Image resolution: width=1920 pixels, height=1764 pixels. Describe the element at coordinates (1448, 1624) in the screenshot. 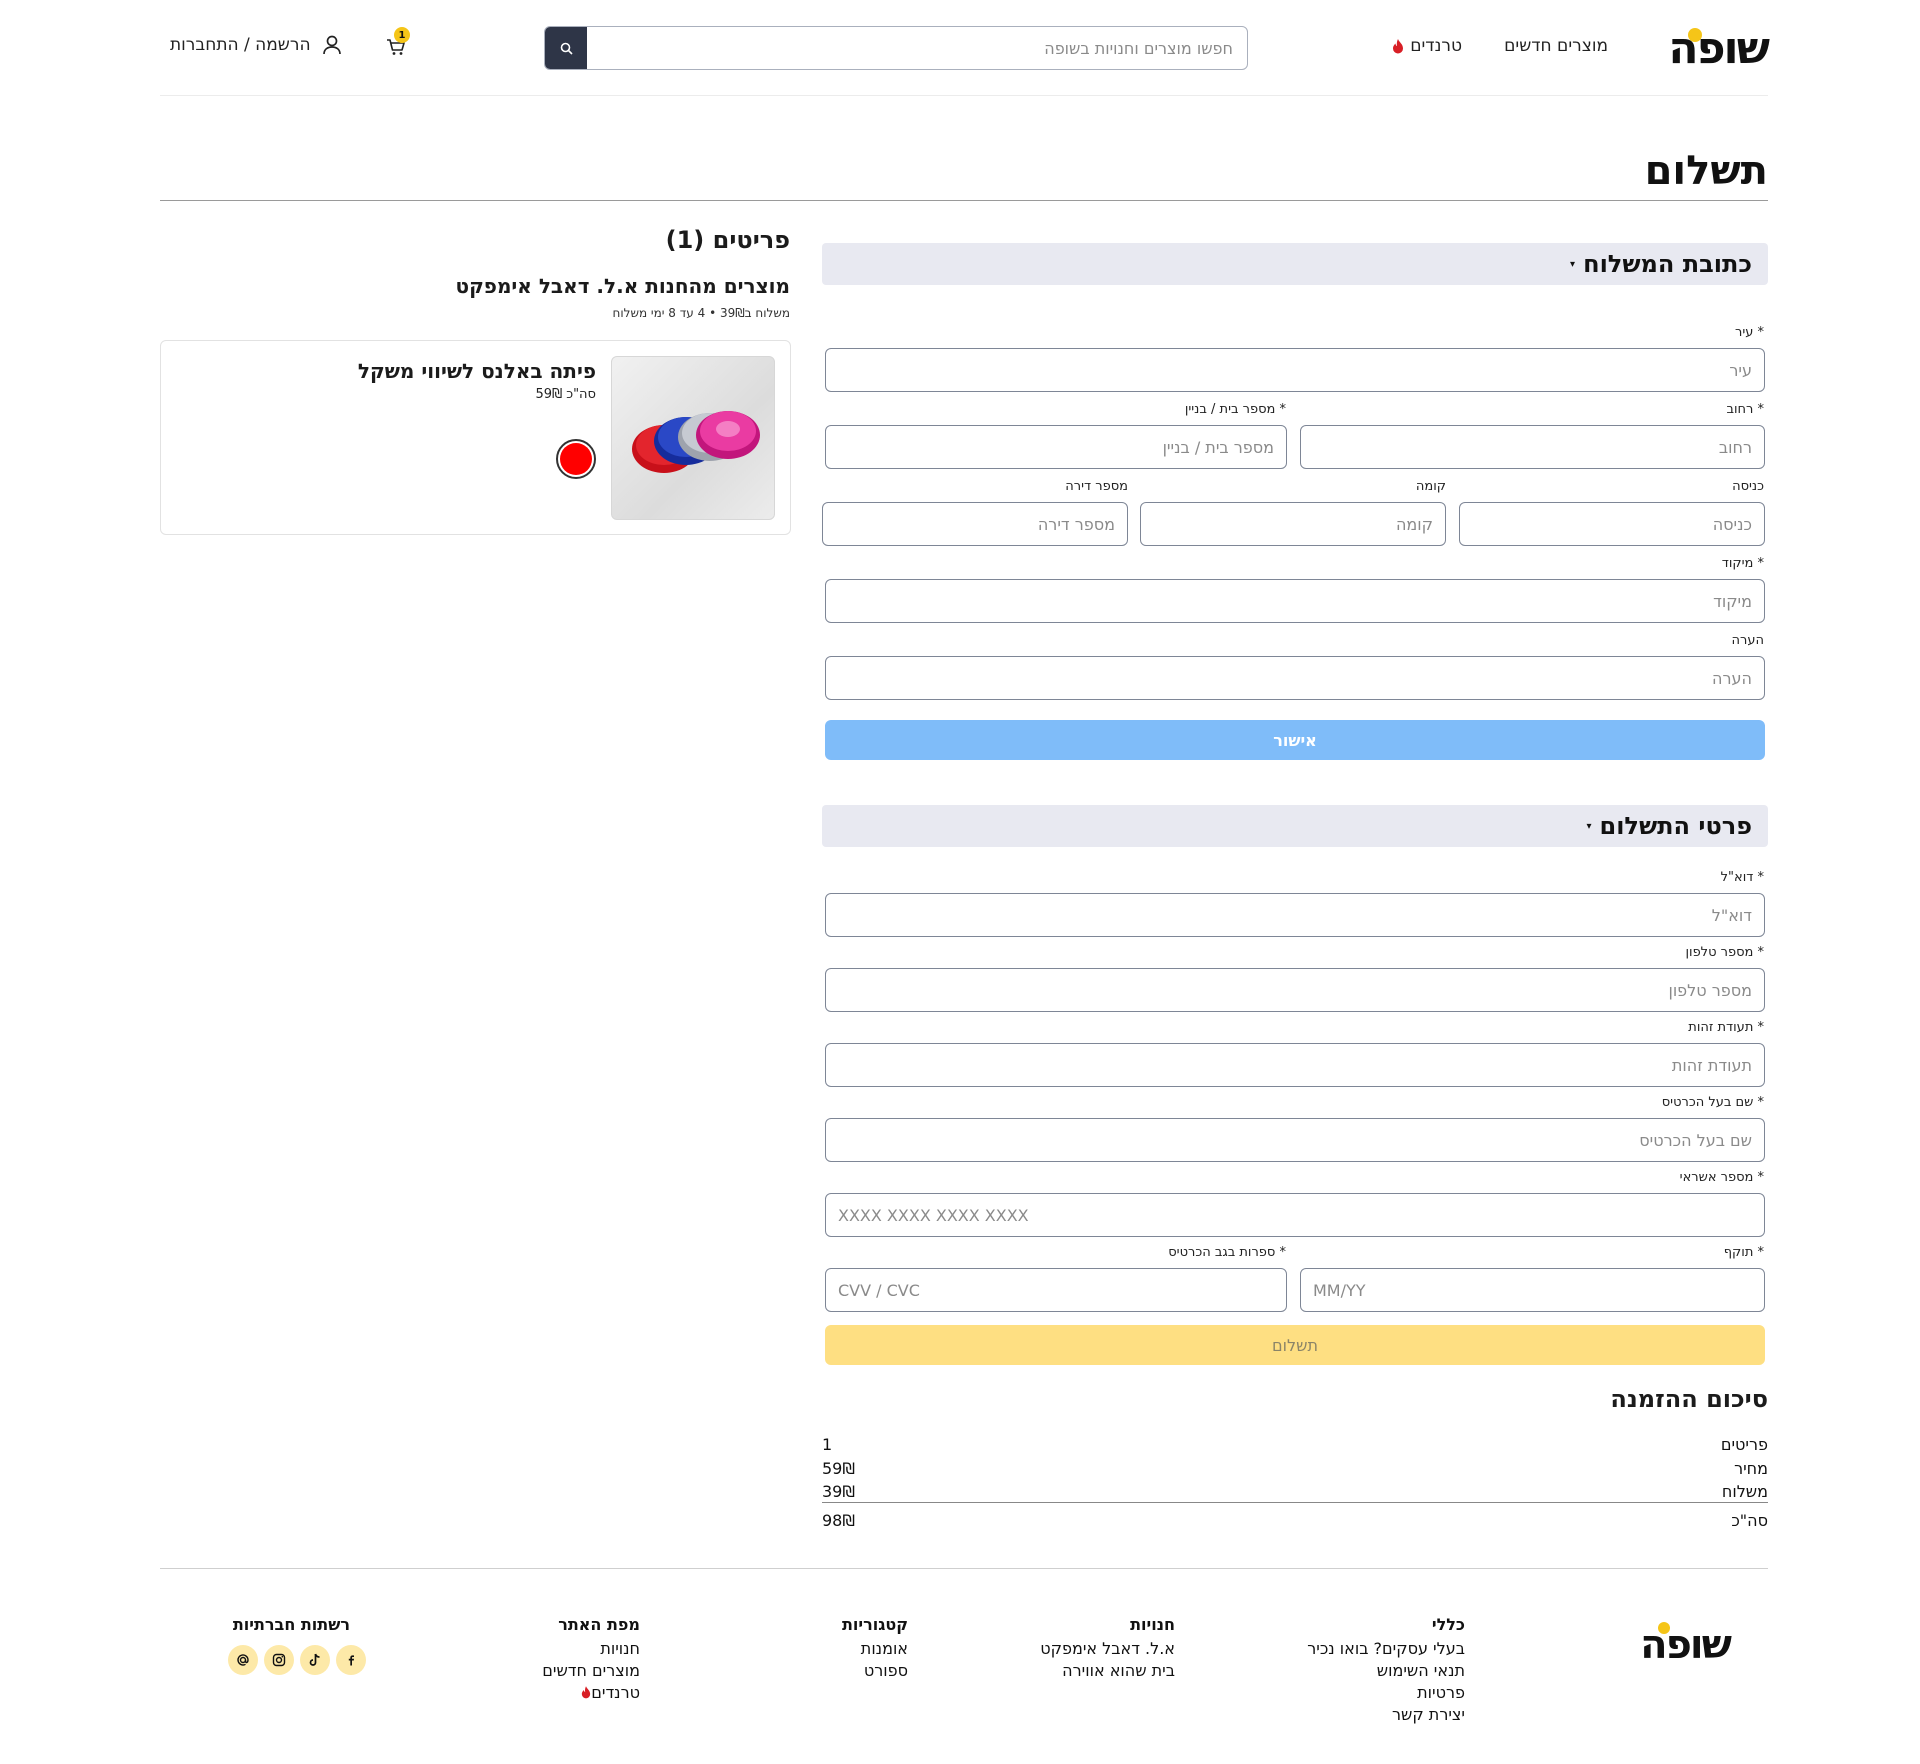

I see `footer-general-title: כללי` at that location.